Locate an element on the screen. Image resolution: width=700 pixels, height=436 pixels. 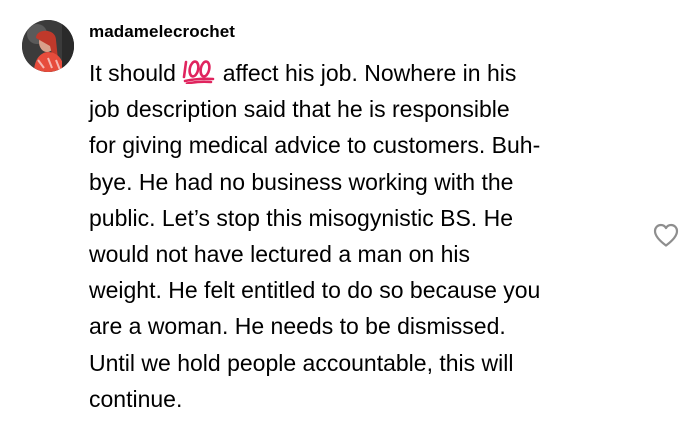
avatar-image is located at coordinates (48, 46).